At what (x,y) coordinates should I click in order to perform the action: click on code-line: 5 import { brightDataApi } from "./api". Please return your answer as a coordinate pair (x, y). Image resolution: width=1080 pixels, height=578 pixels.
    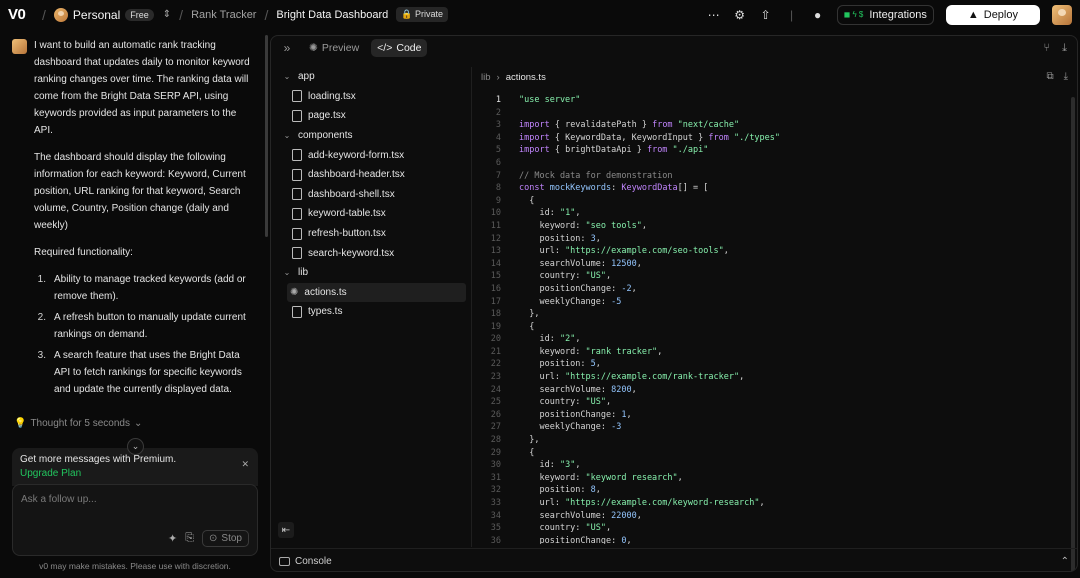
    Looking at the image, I should click on (767, 150).